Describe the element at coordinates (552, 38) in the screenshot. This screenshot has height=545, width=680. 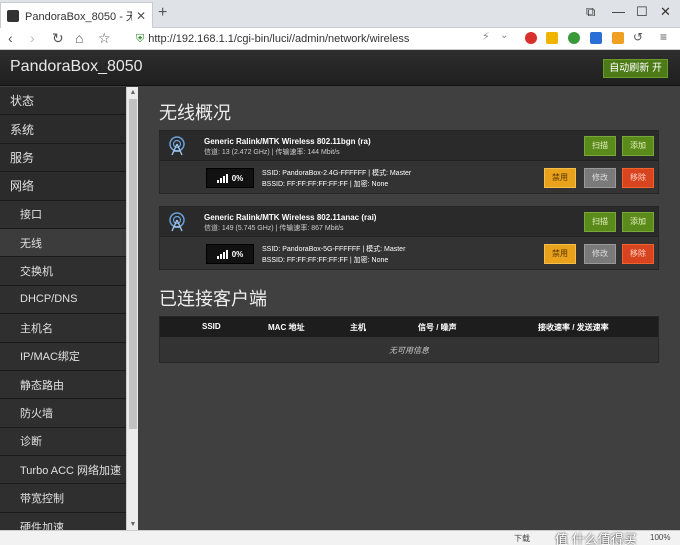
I see `extension-yellow-icon` at that location.